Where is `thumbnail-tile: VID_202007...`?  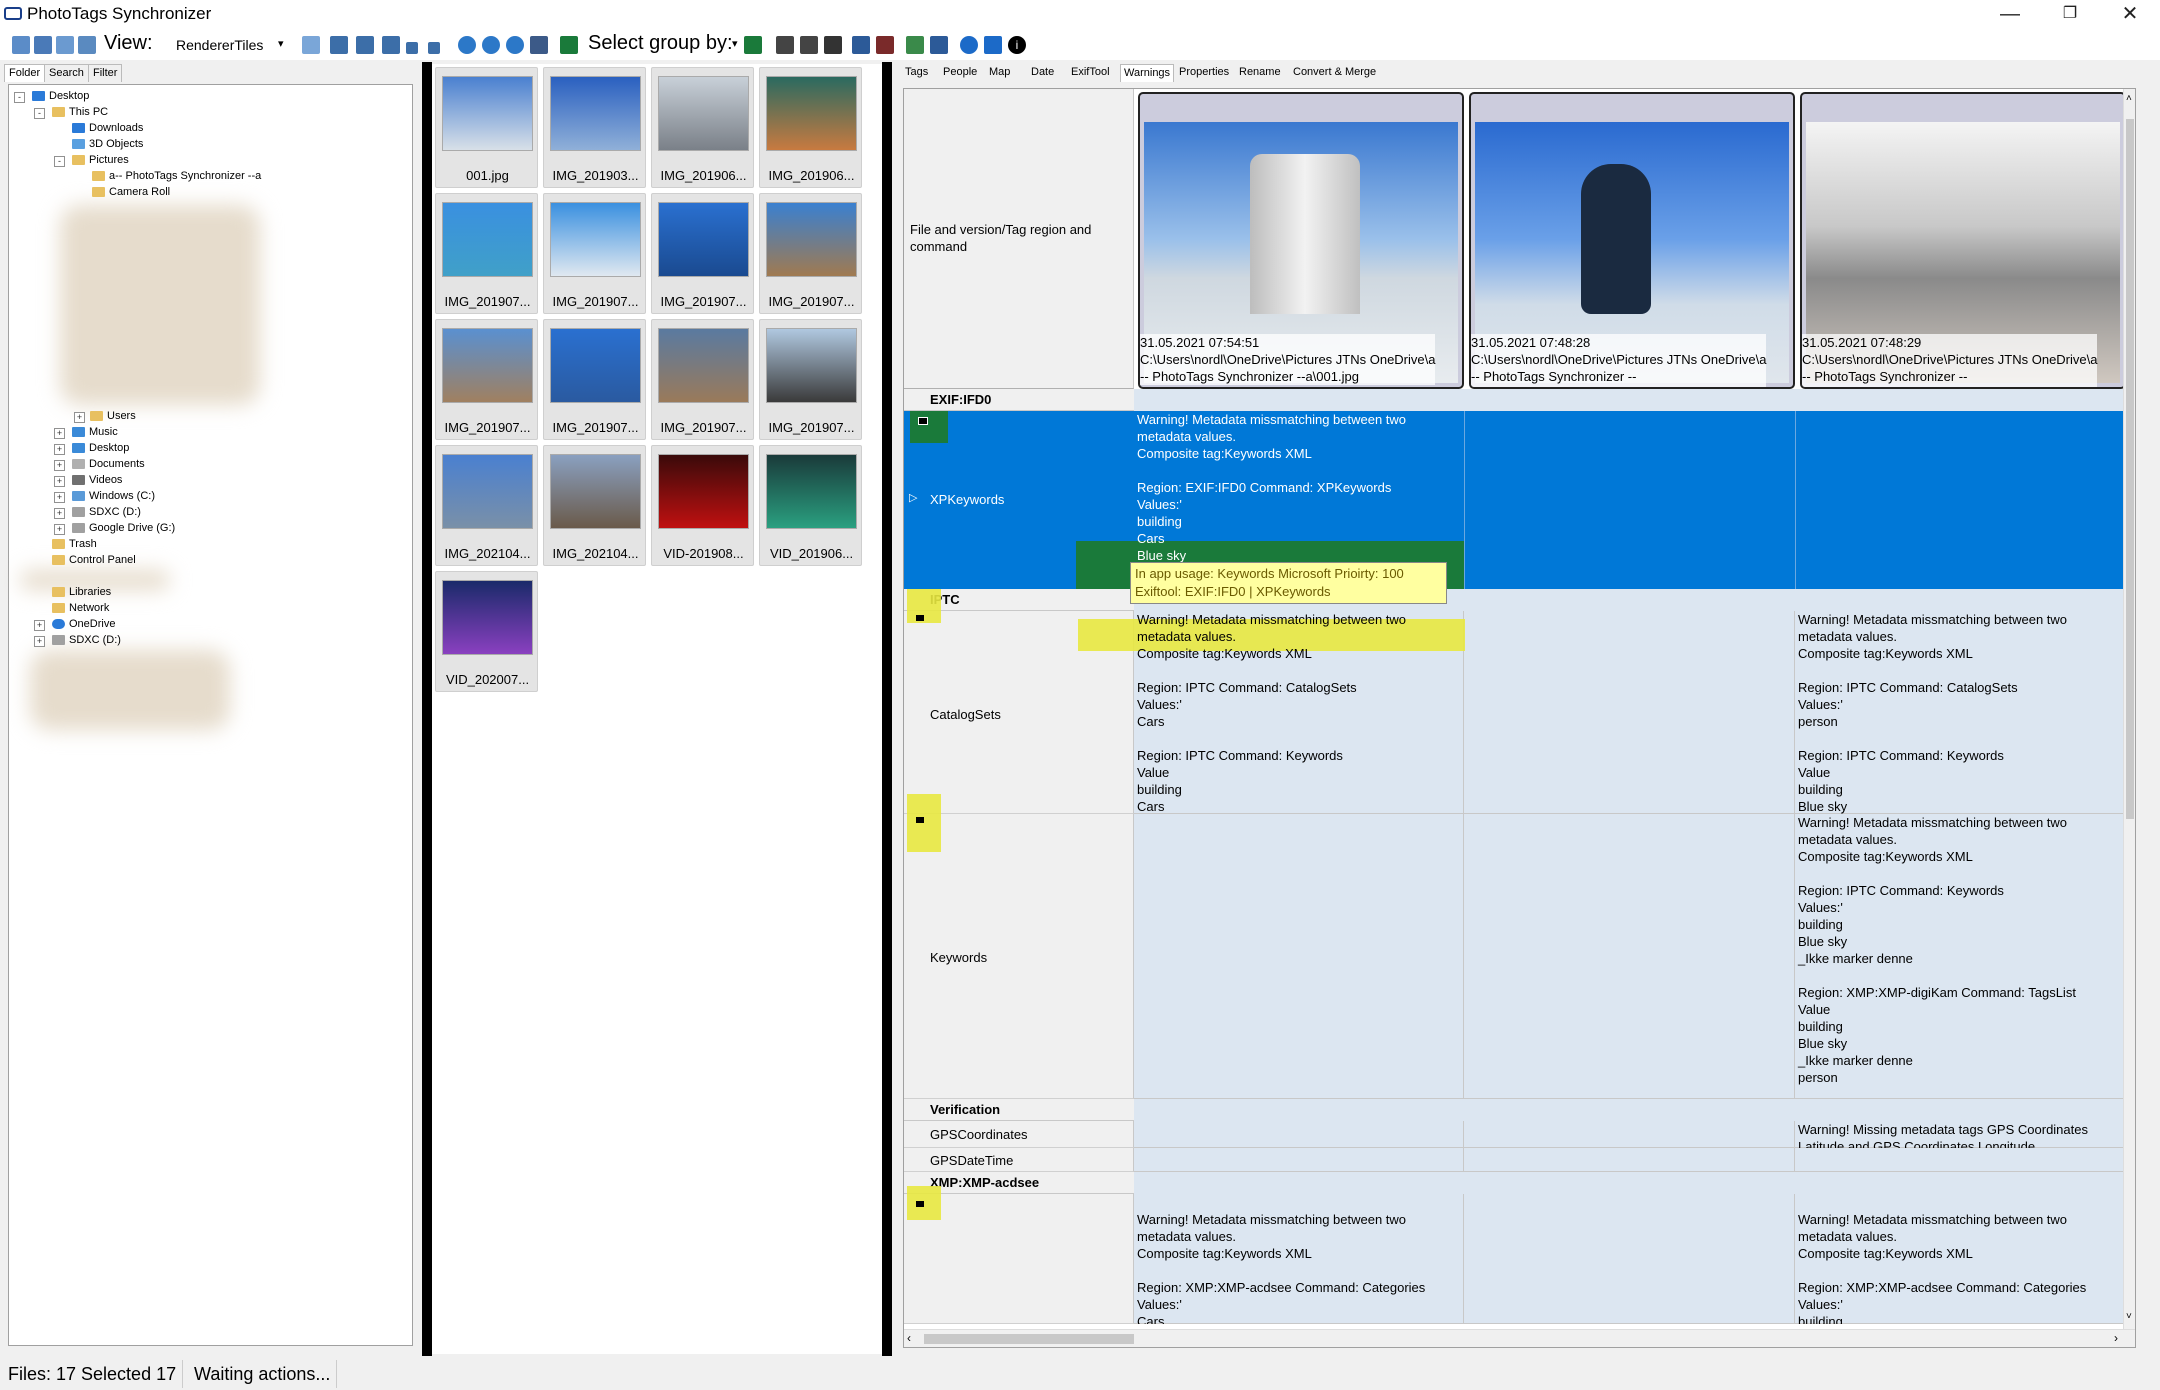 thumbnail-tile: VID_202007... is located at coordinates (486, 631).